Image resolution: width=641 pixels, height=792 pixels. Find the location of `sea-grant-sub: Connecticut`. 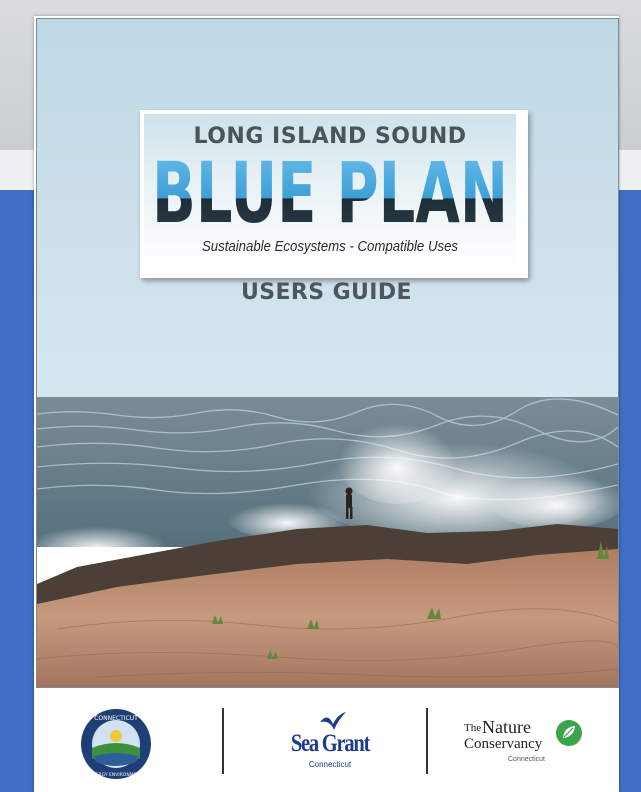

sea-grant-sub: Connecticut is located at coordinates (330, 764).